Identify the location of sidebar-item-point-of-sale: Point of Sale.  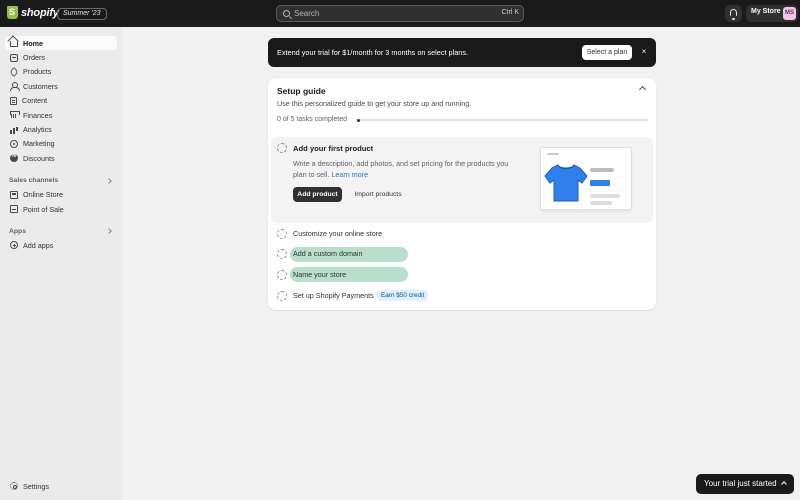
(61, 209).